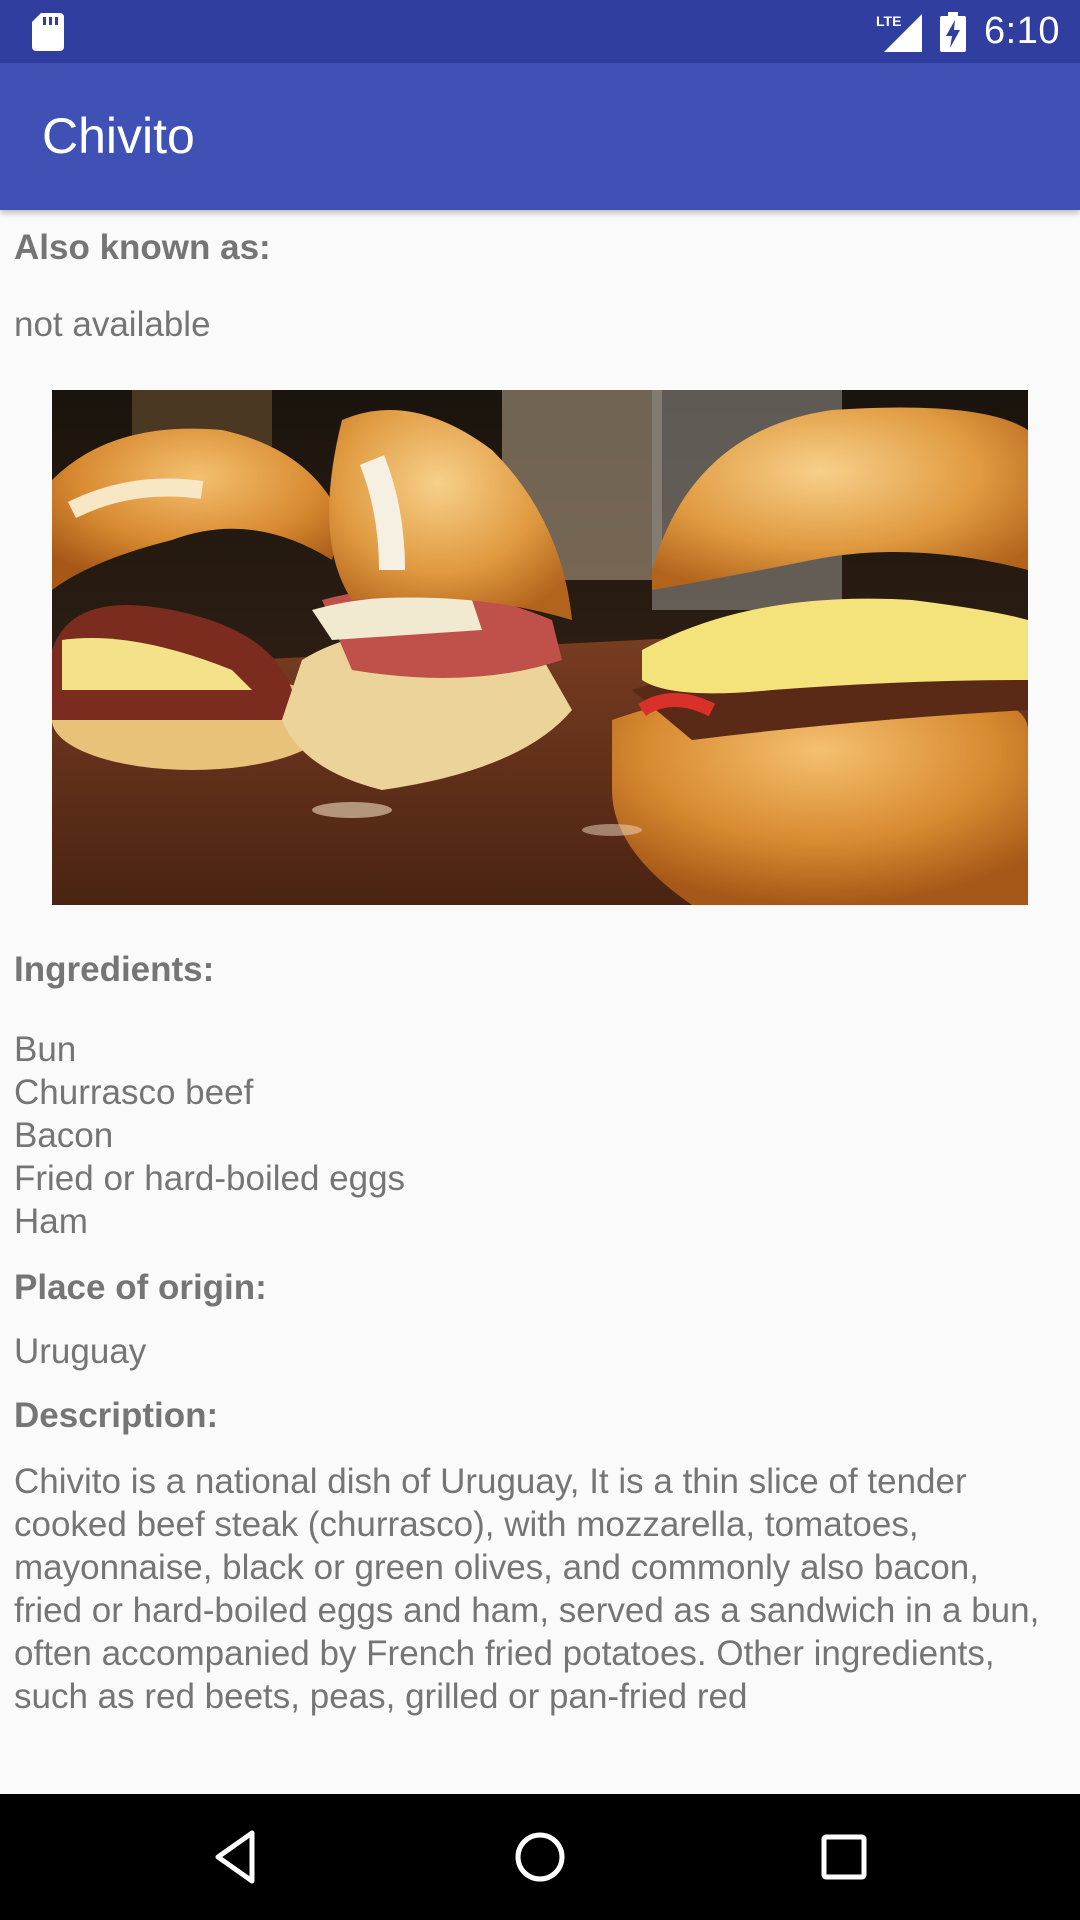  What do you see at coordinates (888, 21) in the screenshot?
I see `network-type-label: LTE` at bounding box center [888, 21].